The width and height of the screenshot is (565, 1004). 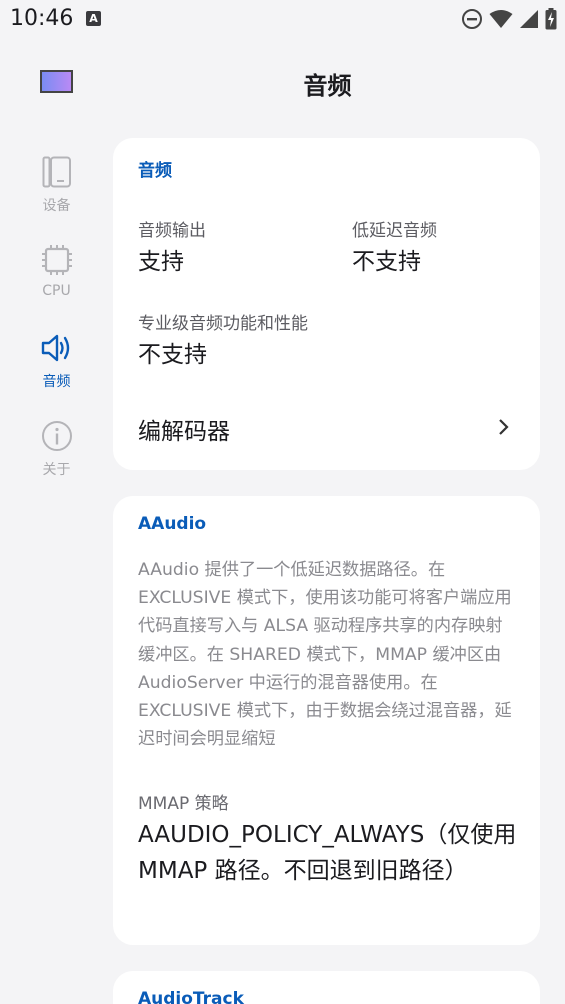 I want to click on device-icon, so click(x=57, y=172).